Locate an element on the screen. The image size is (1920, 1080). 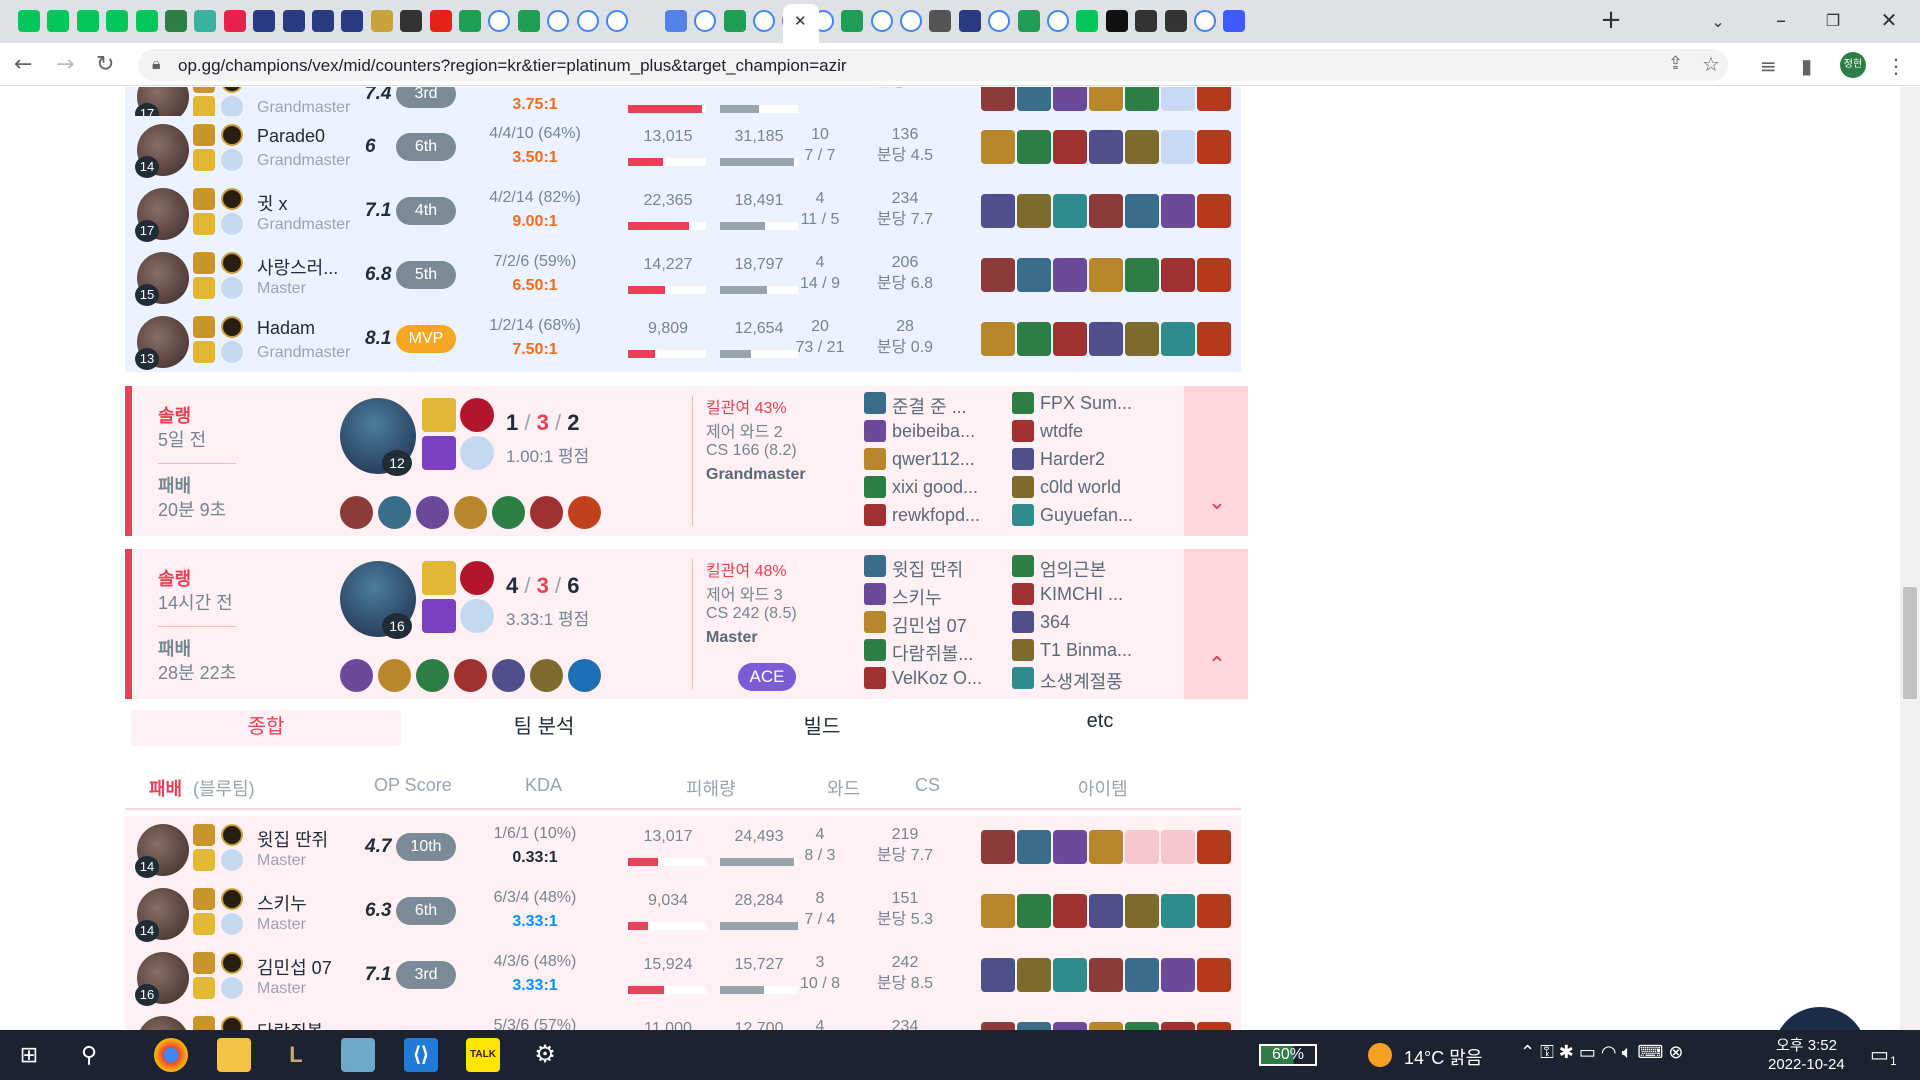
tab-circle-icon is located at coordinates (205, 21).